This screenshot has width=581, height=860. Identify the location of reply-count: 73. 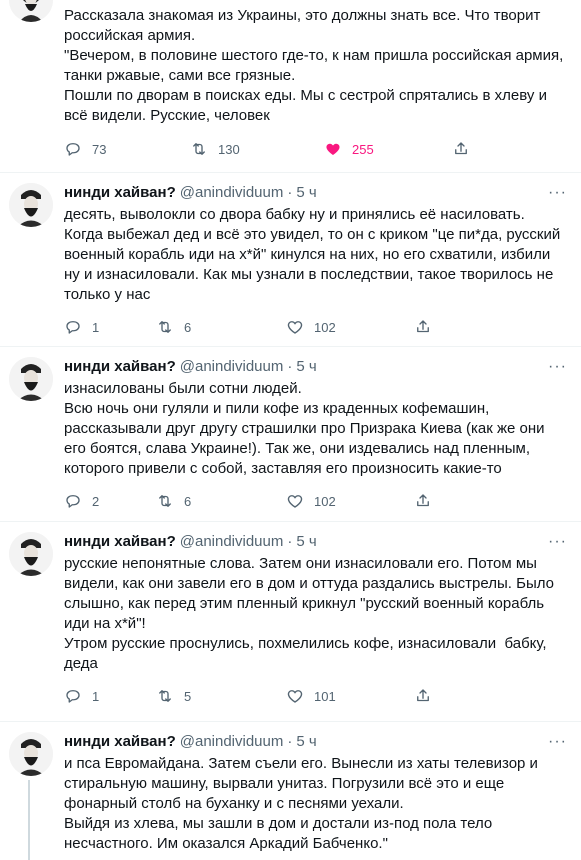
(99, 149).